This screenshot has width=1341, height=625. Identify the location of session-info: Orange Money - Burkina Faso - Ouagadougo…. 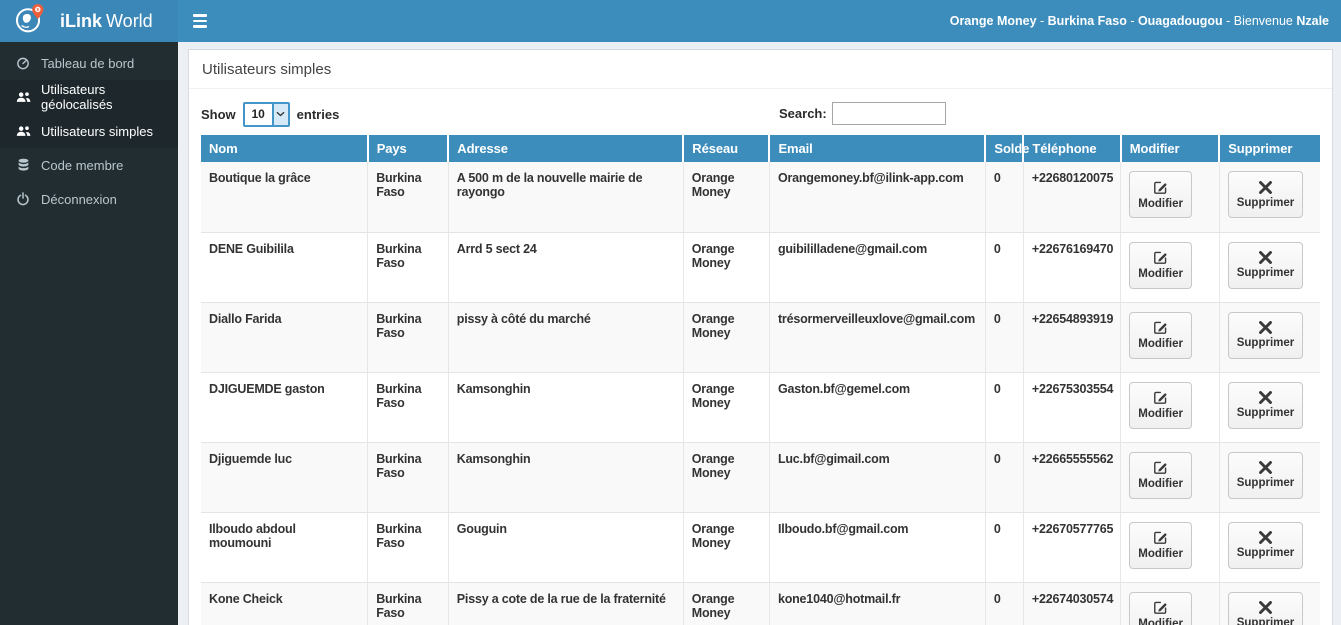
(1139, 21).